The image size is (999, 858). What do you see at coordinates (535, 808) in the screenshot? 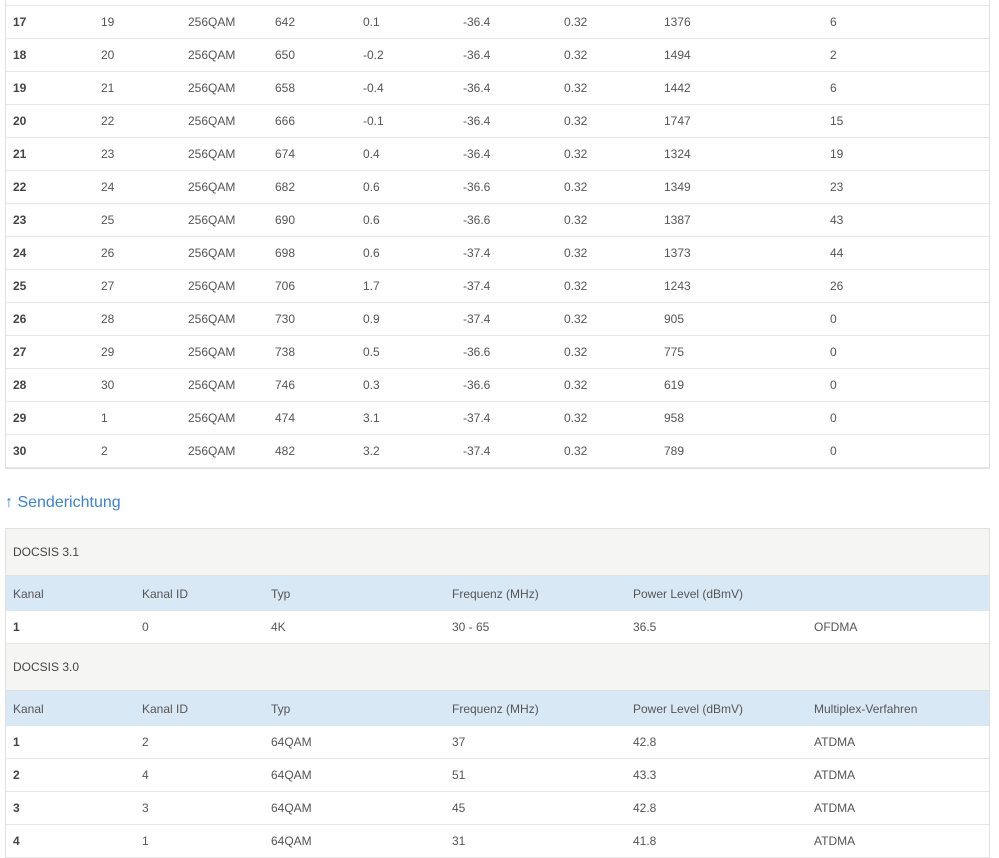
I see `table-cell: 45` at bounding box center [535, 808].